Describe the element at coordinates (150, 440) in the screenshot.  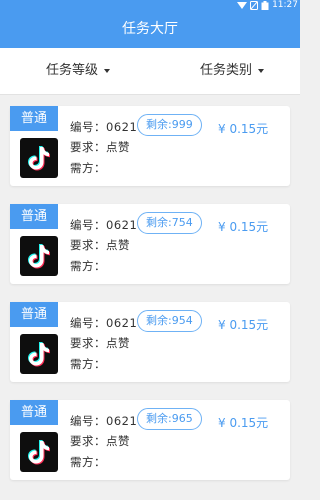
I see `task-card: 普通 编号：0621 要求：点赞 需方： 剩余:965 ¥ 0.15元` at that location.